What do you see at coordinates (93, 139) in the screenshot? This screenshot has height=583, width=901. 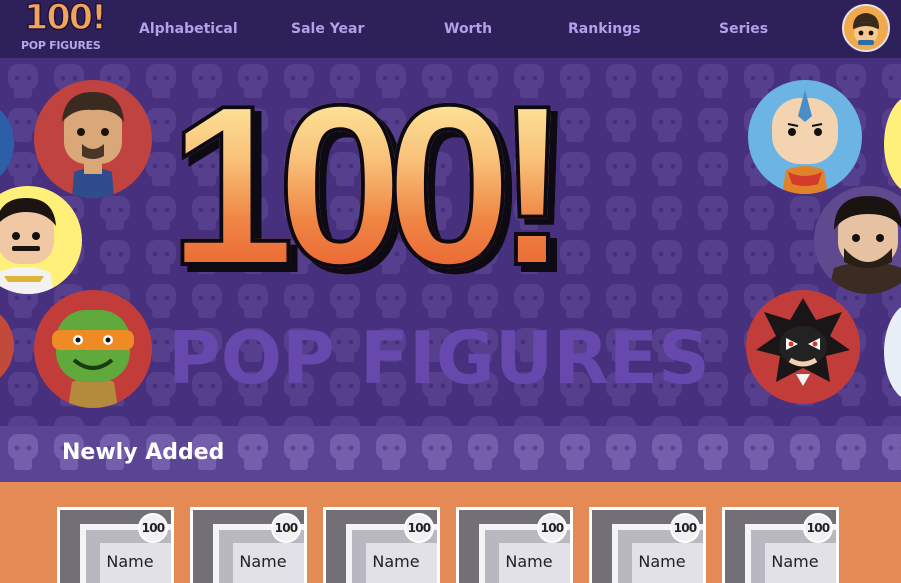 I see `doctor-strange-figure-icon` at bounding box center [93, 139].